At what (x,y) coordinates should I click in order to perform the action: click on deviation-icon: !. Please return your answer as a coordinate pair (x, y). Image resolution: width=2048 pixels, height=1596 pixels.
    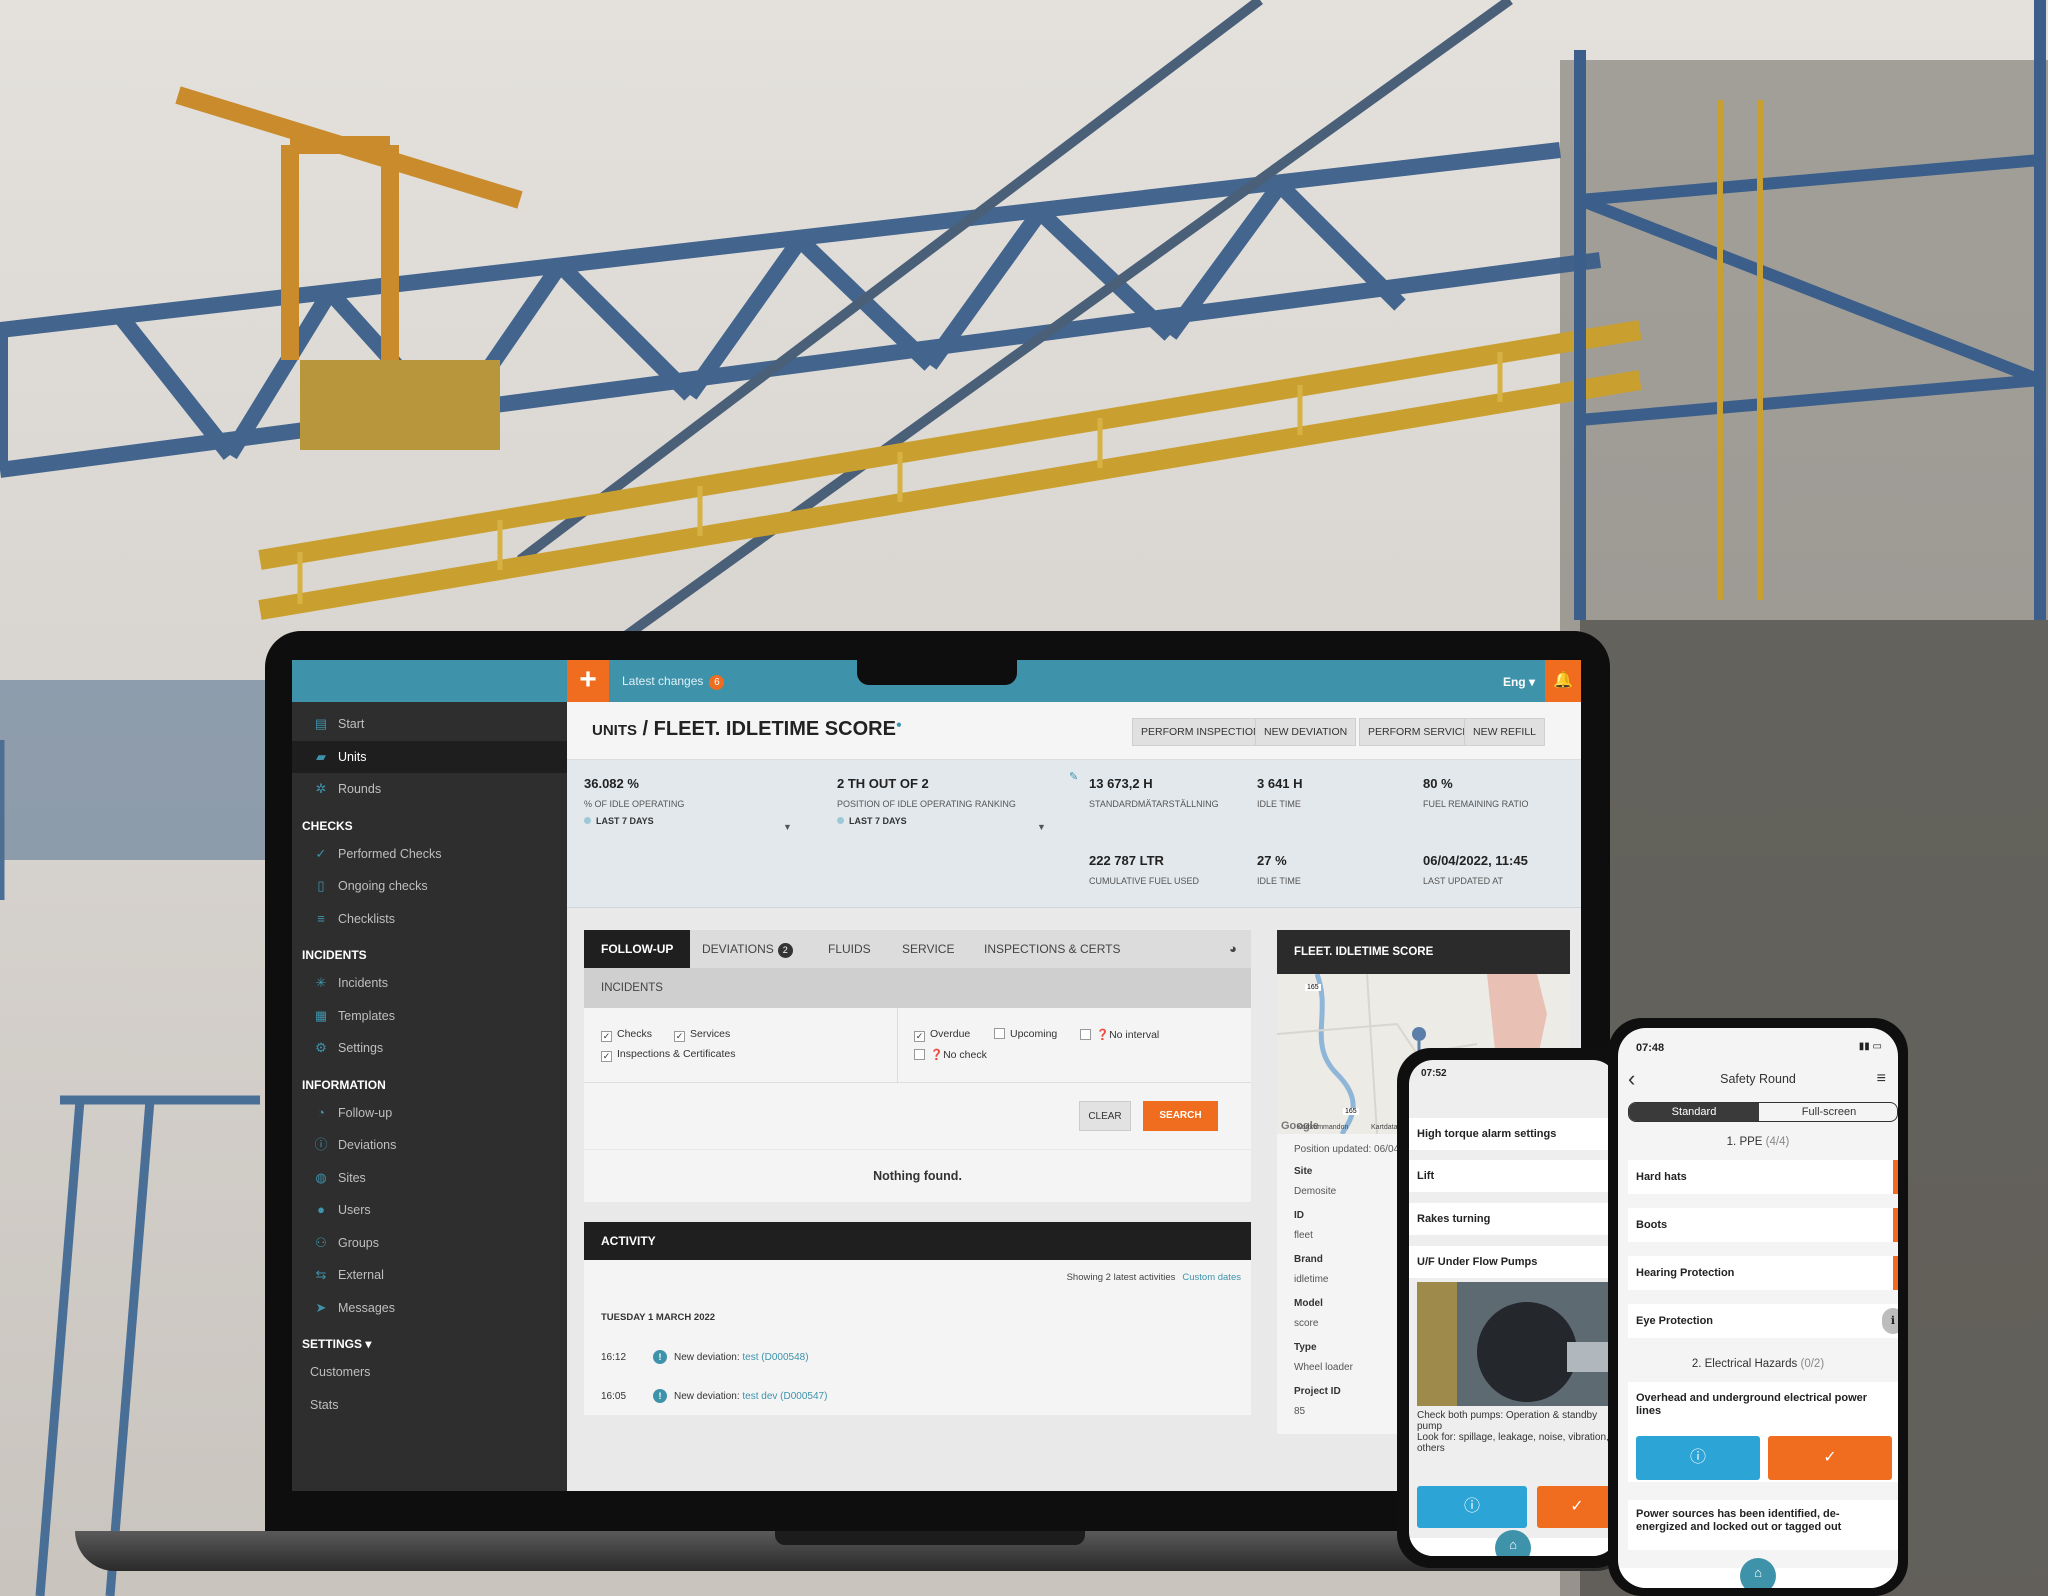
    Looking at the image, I should click on (660, 1357).